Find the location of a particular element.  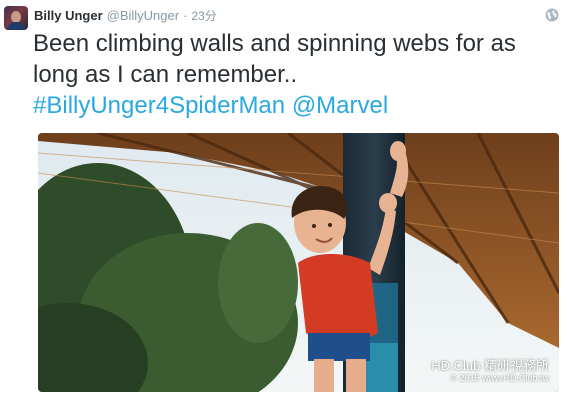

avatar-shirt is located at coordinates (16, 26).